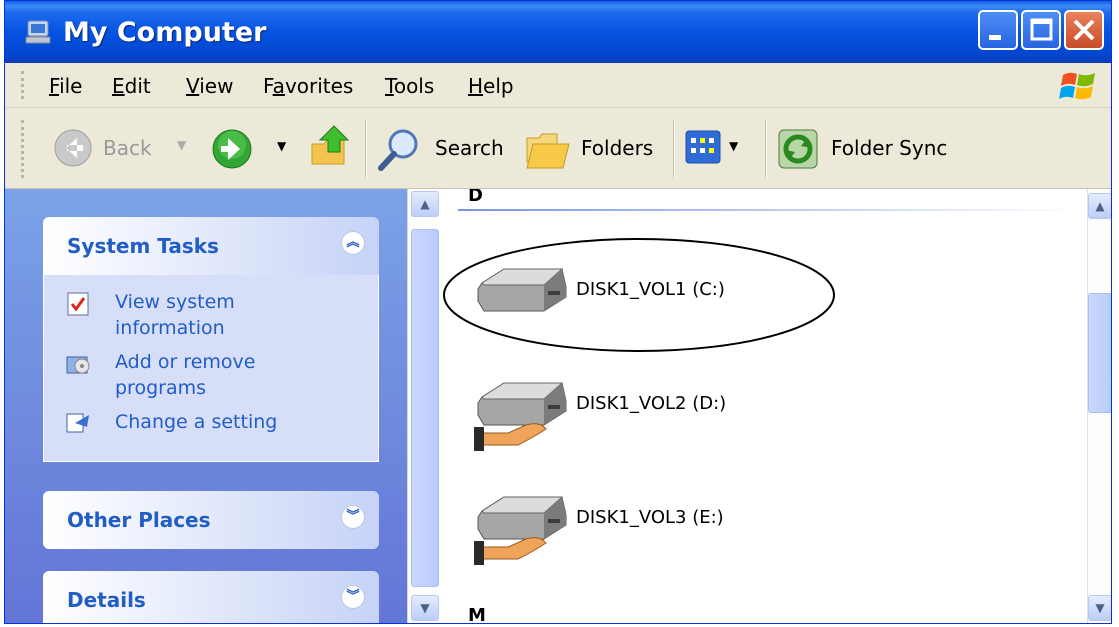 The height and width of the screenshot is (627, 1119). I want to click on system-tasks-header: System Tasks ︽, so click(211, 246).